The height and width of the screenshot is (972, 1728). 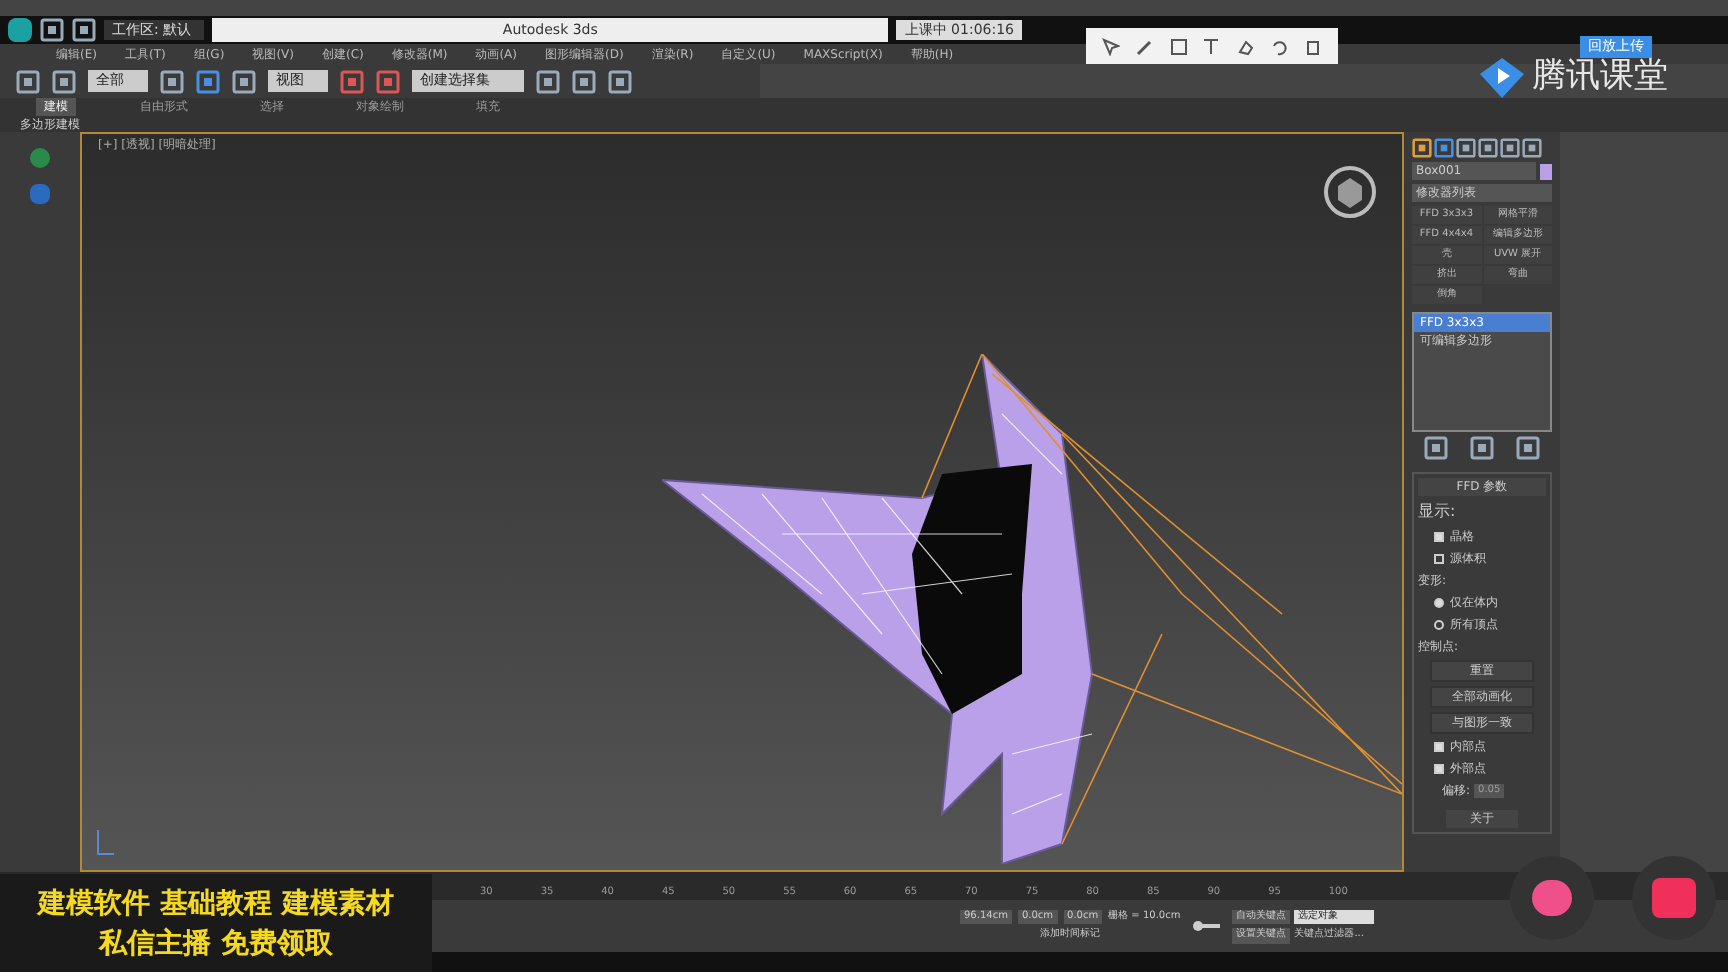 I want to click on caption-text: 私信主播 免费领取, so click(x=216, y=944).